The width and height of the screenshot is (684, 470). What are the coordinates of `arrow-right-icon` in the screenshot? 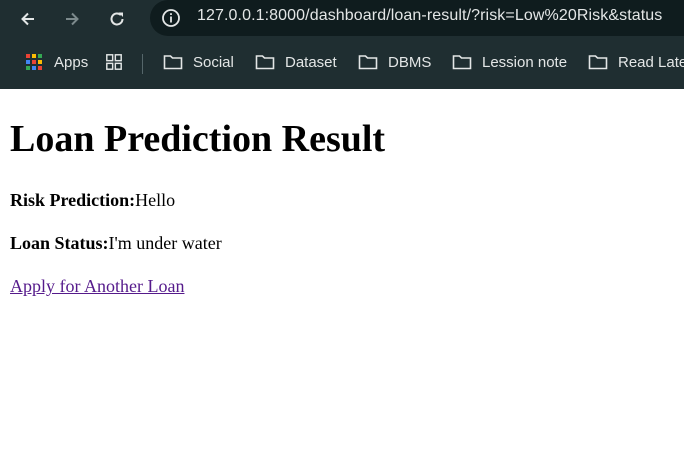 It's located at (72, 19).